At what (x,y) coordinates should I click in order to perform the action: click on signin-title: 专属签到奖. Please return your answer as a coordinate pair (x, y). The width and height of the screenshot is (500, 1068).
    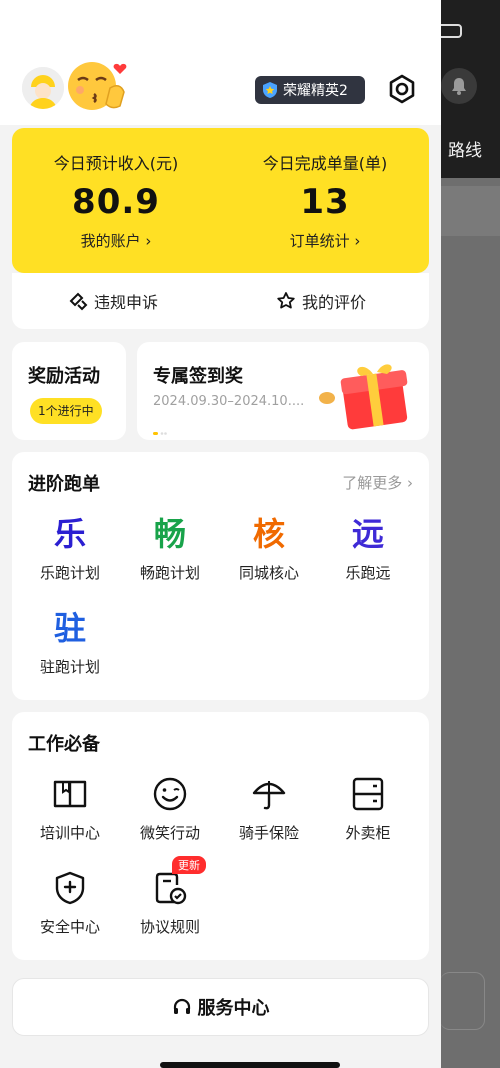
    Looking at the image, I should click on (198, 376).